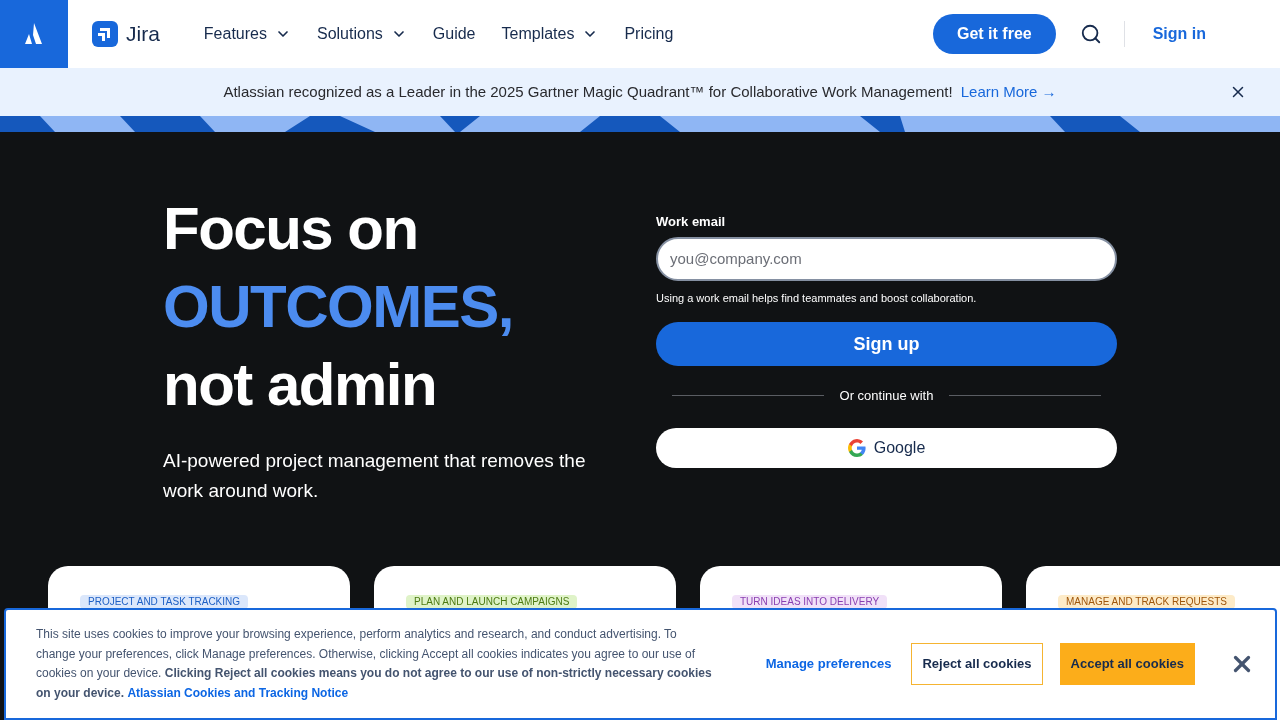 The image size is (1280, 720). What do you see at coordinates (886, 396) in the screenshot?
I see `divider-text: Or continue with` at bounding box center [886, 396].